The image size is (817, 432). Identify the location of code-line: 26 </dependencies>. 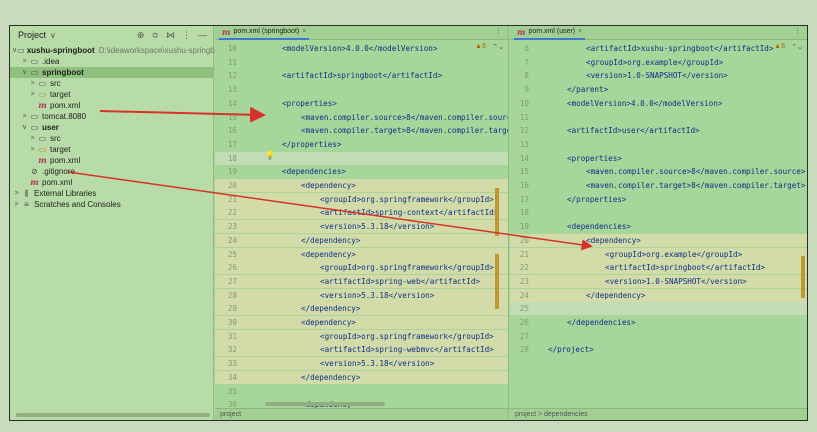
(658, 322).